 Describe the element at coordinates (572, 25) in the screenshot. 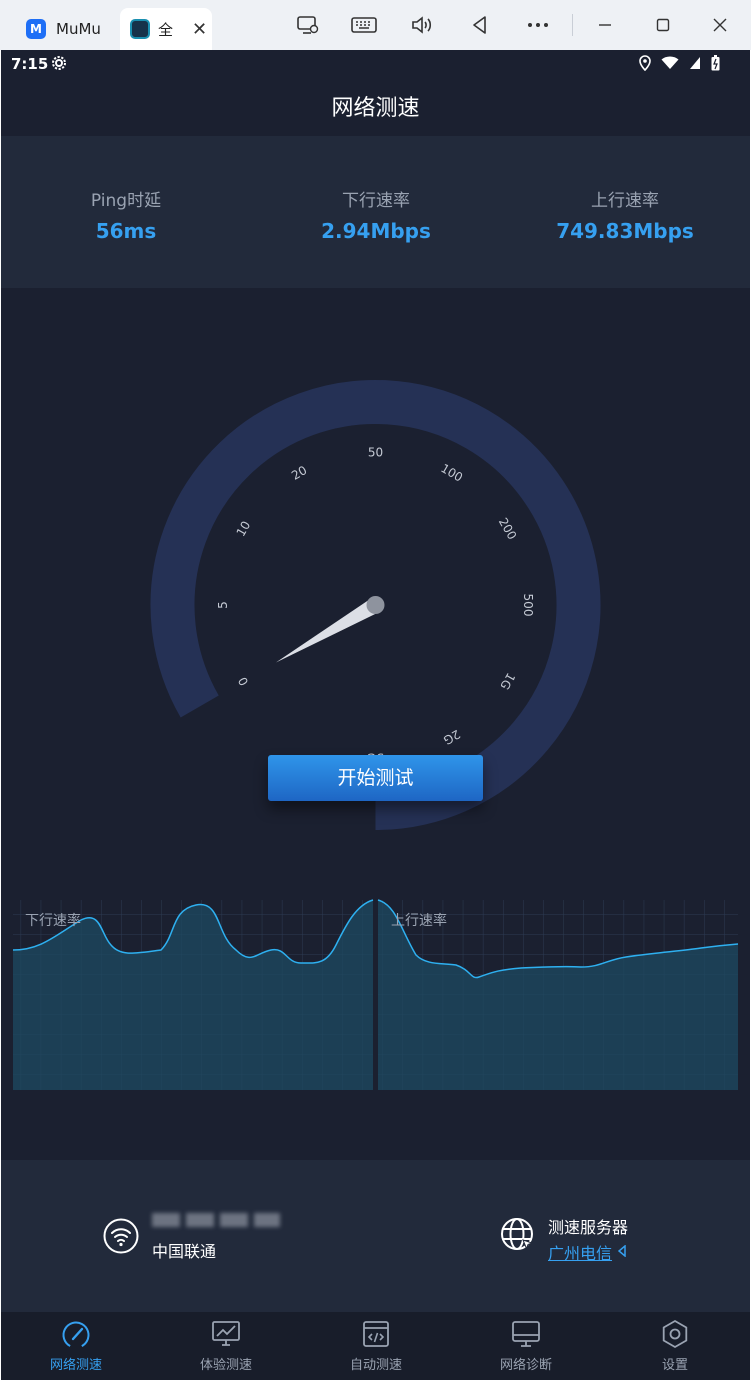

I see `toolbar-divider` at that location.